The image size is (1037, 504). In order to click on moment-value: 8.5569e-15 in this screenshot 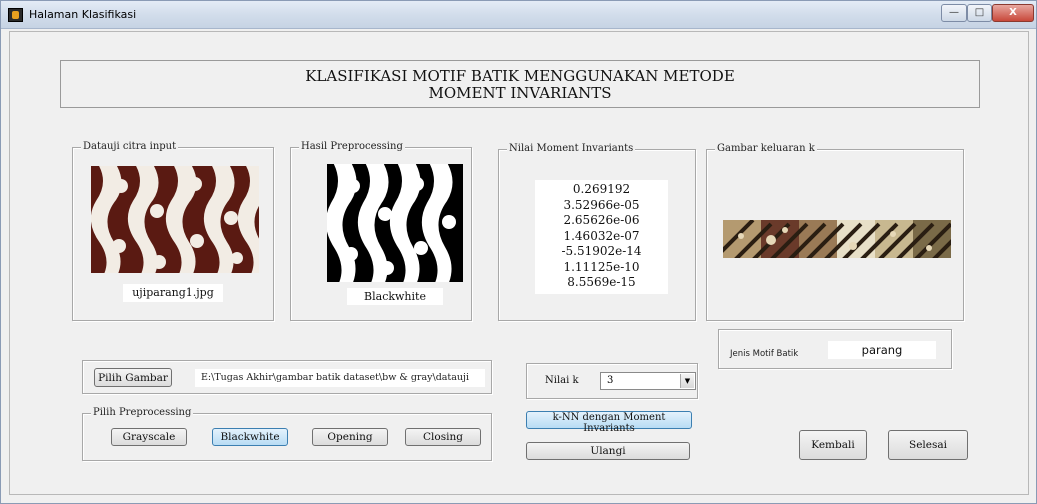, I will do `click(601, 282)`.